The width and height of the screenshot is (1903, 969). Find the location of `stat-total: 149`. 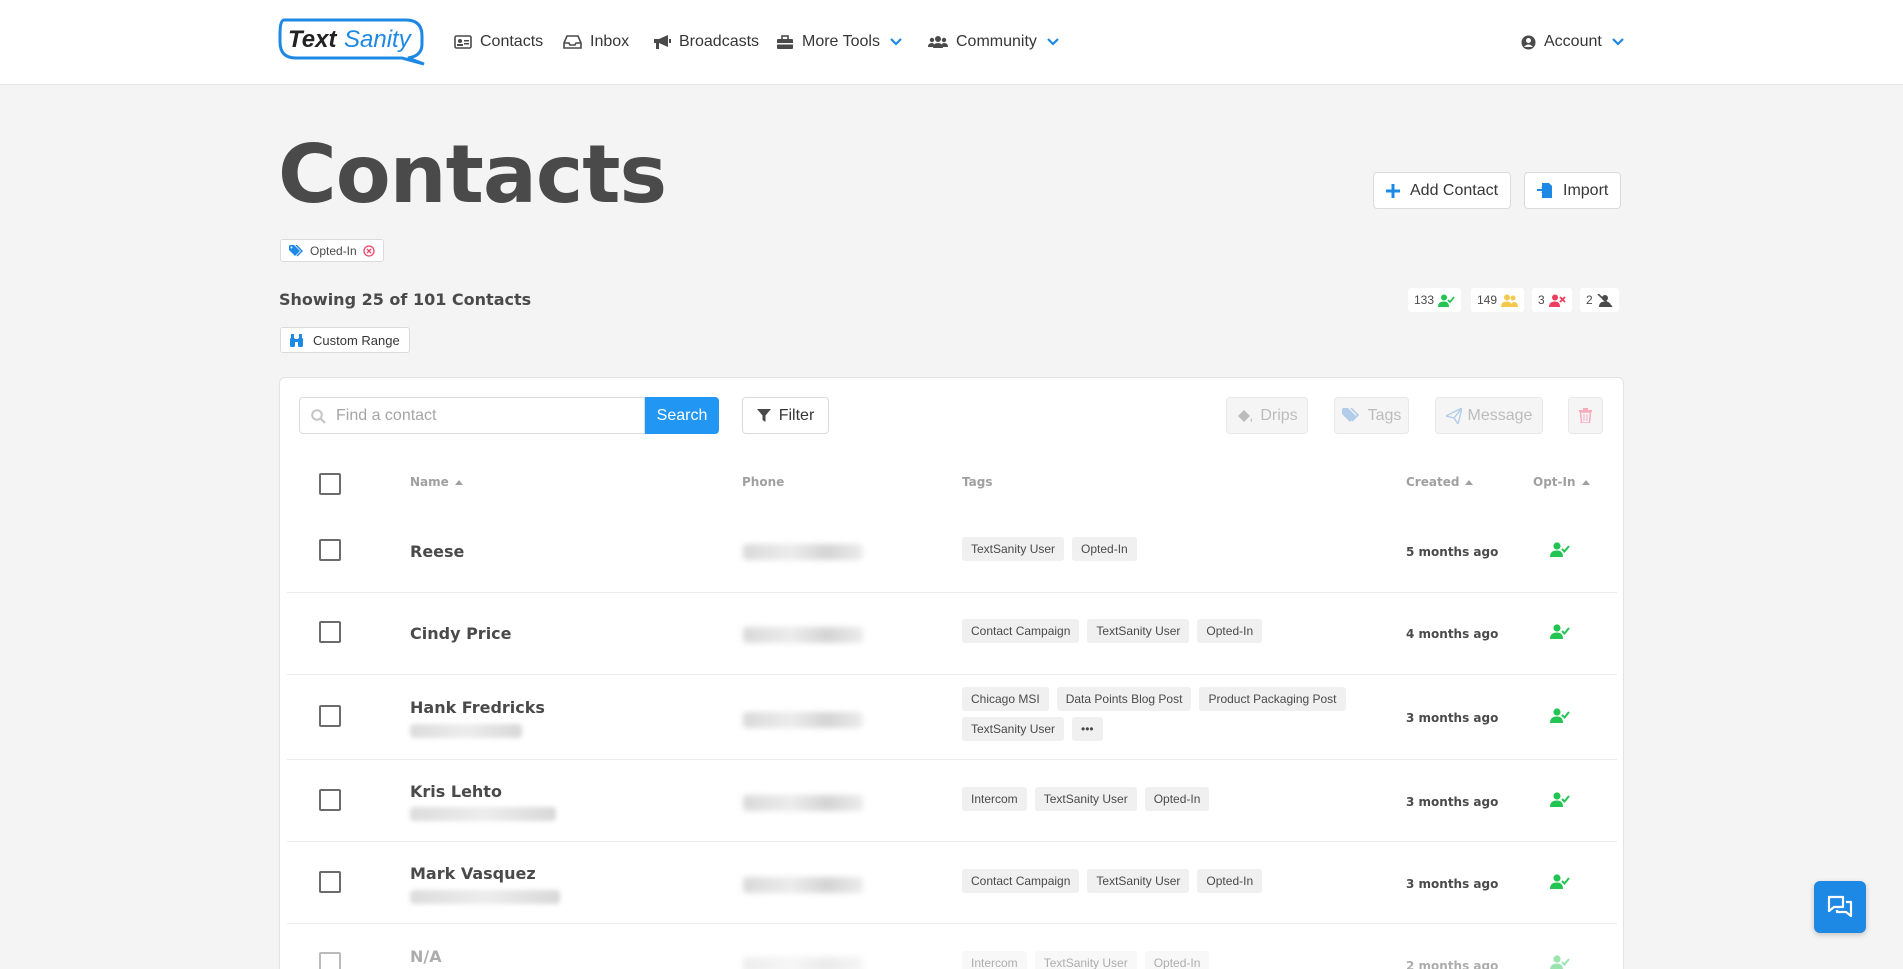

stat-total: 149 is located at coordinates (1498, 300).